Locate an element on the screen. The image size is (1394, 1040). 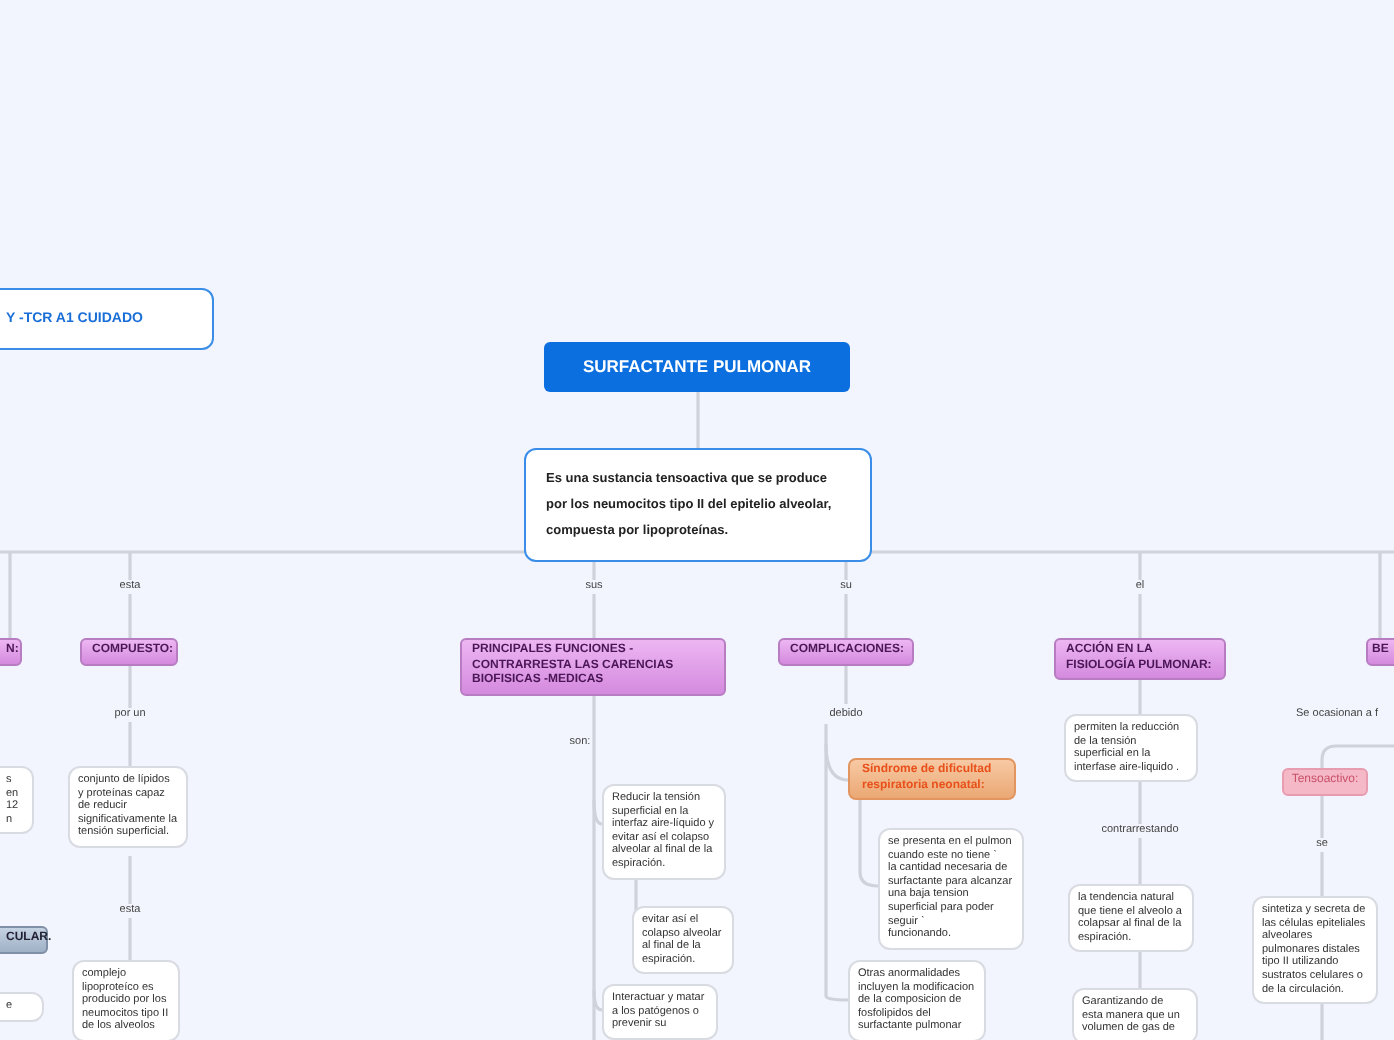
central-topic: SURFACTANTE PULMONAR is located at coordinates (697, 367).